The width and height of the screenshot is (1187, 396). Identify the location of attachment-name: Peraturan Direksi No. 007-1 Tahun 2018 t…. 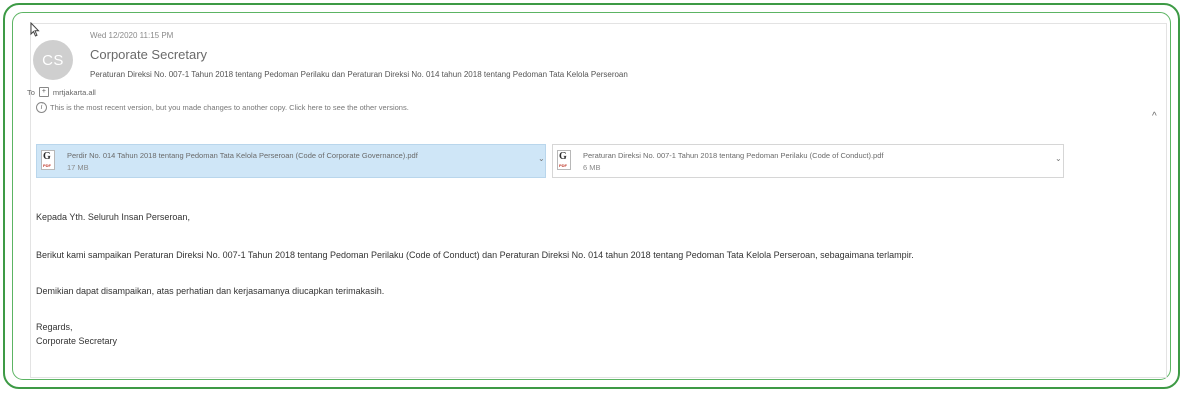
(733, 155).